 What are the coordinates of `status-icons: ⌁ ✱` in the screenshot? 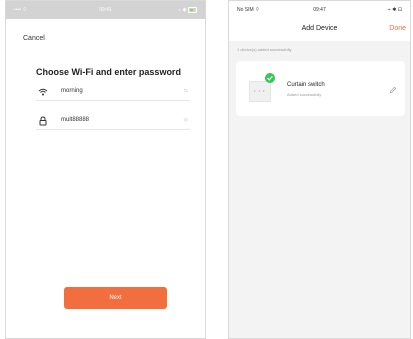 It's located at (182, 10).